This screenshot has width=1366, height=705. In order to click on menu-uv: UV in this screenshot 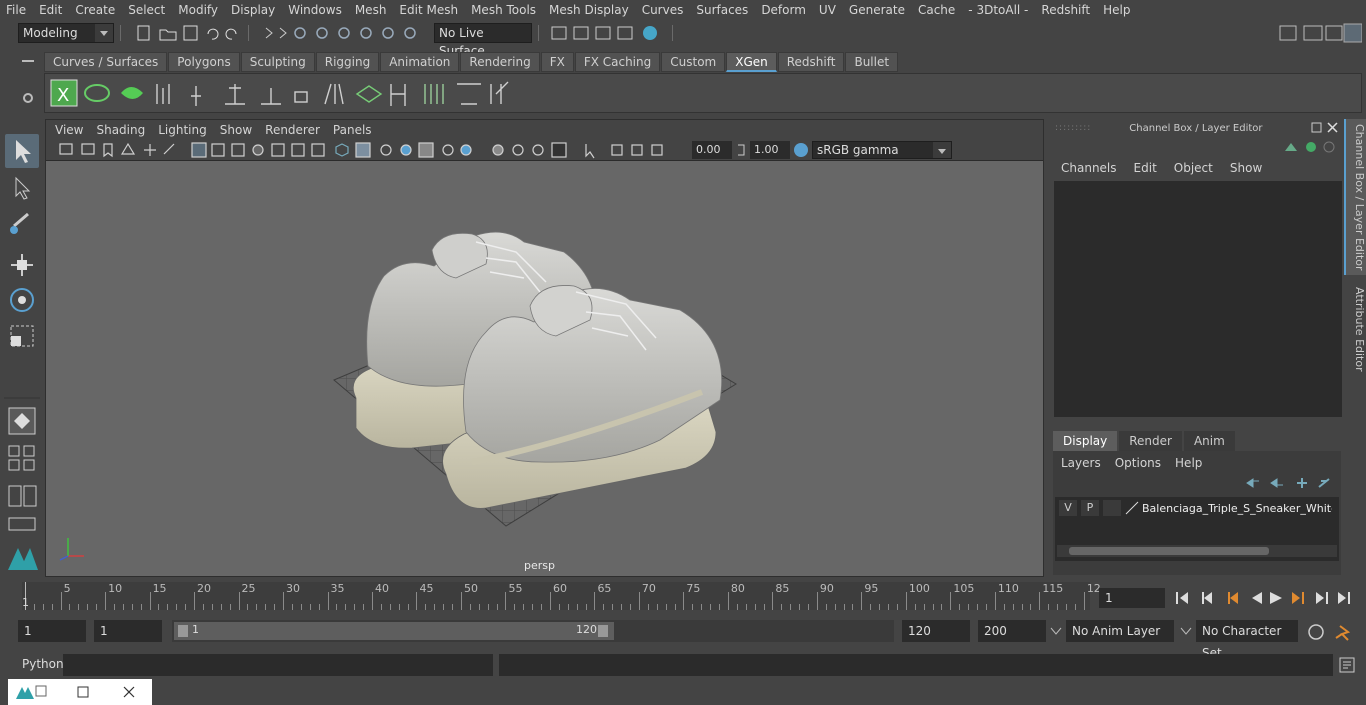, I will do `click(827, 10)`.